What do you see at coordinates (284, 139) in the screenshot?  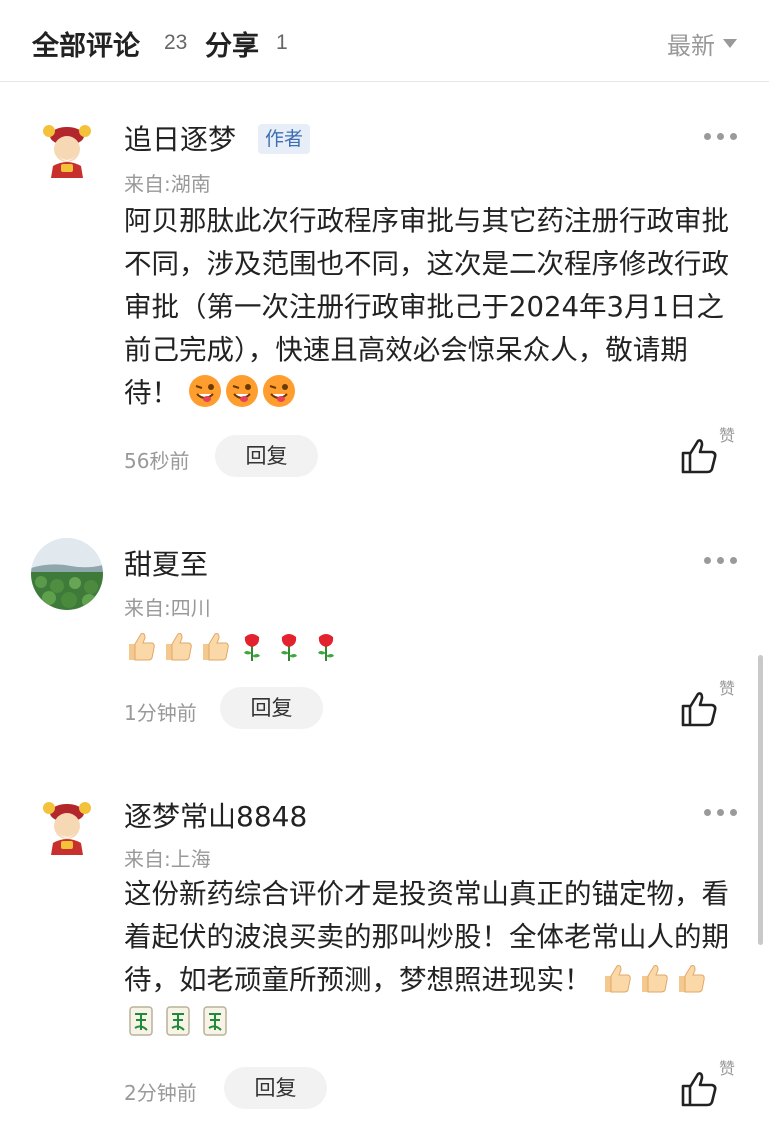 I see `author-badge: 作者` at bounding box center [284, 139].